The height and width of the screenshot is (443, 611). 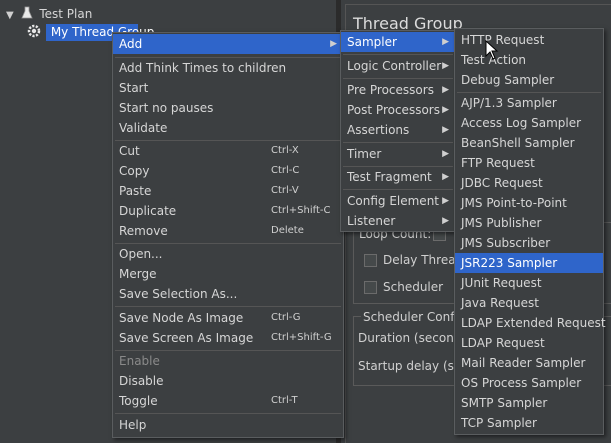 What do you see at coordinates (378, 130) in the screenshot?
I see `menu-item-label: Assertions` at bounding box center [378, 130].